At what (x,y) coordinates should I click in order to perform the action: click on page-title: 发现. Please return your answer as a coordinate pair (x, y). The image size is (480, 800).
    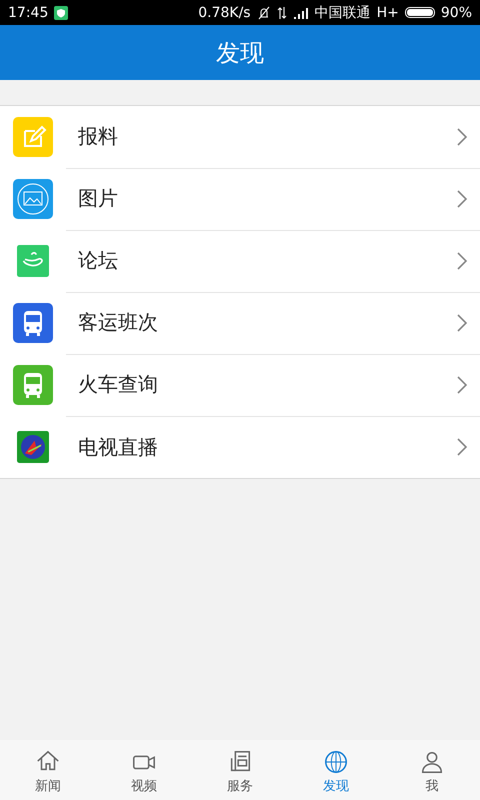
    Looking at the image, I should click on (240, 53).